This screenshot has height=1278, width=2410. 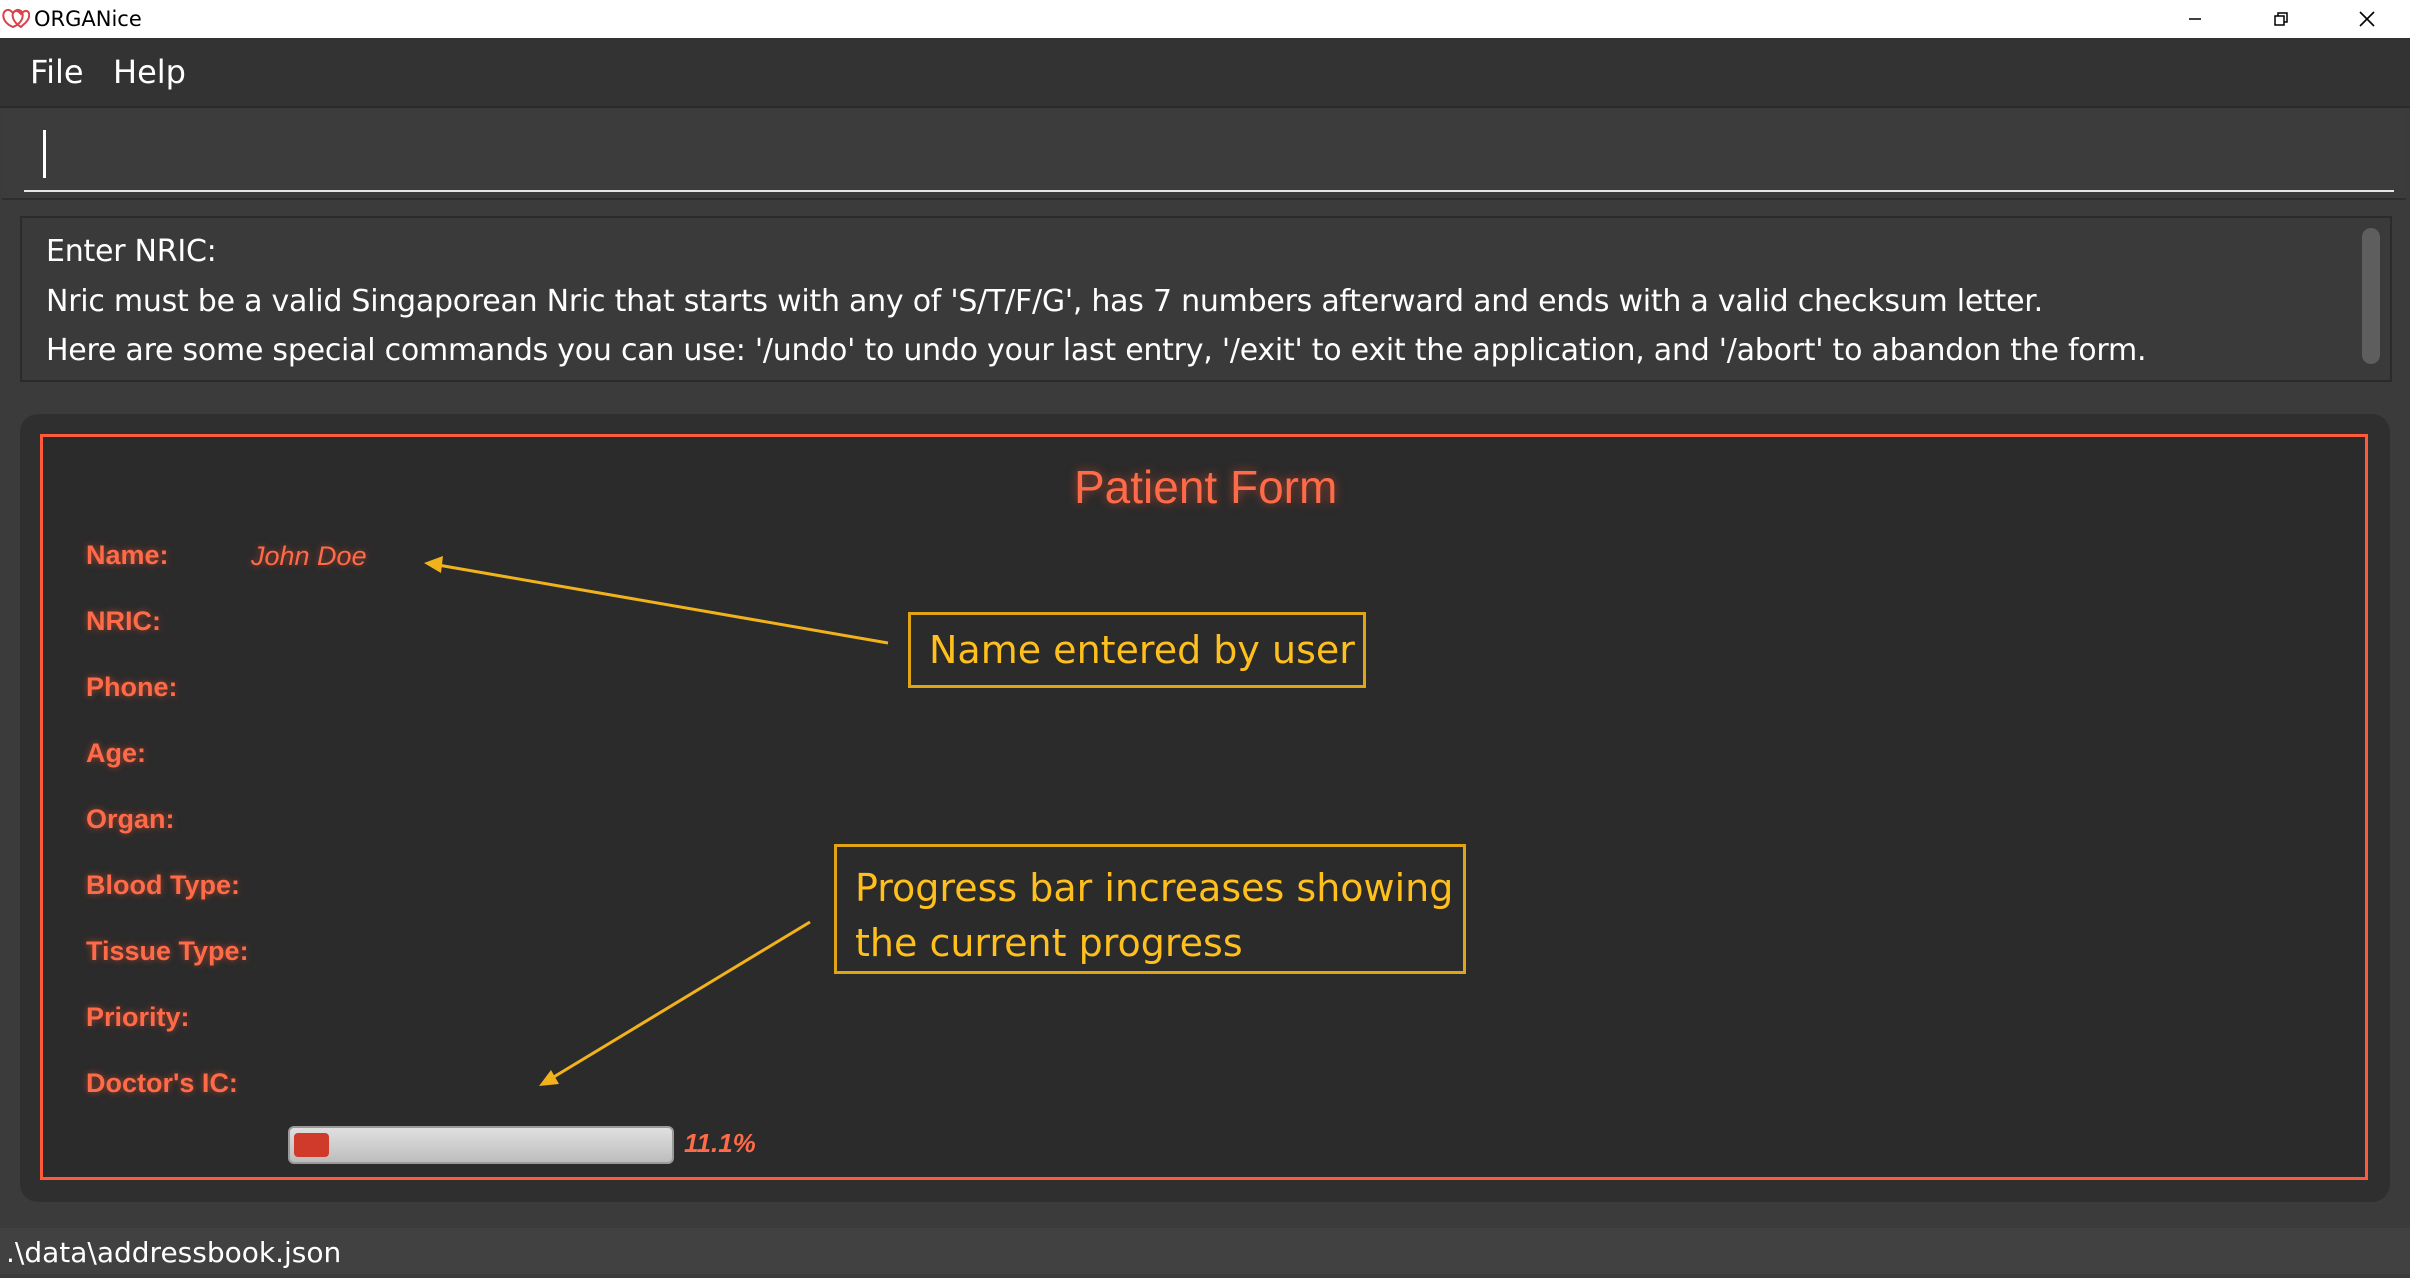 I want to click on form-title: Patient Form, so click(x=1206, y=487).